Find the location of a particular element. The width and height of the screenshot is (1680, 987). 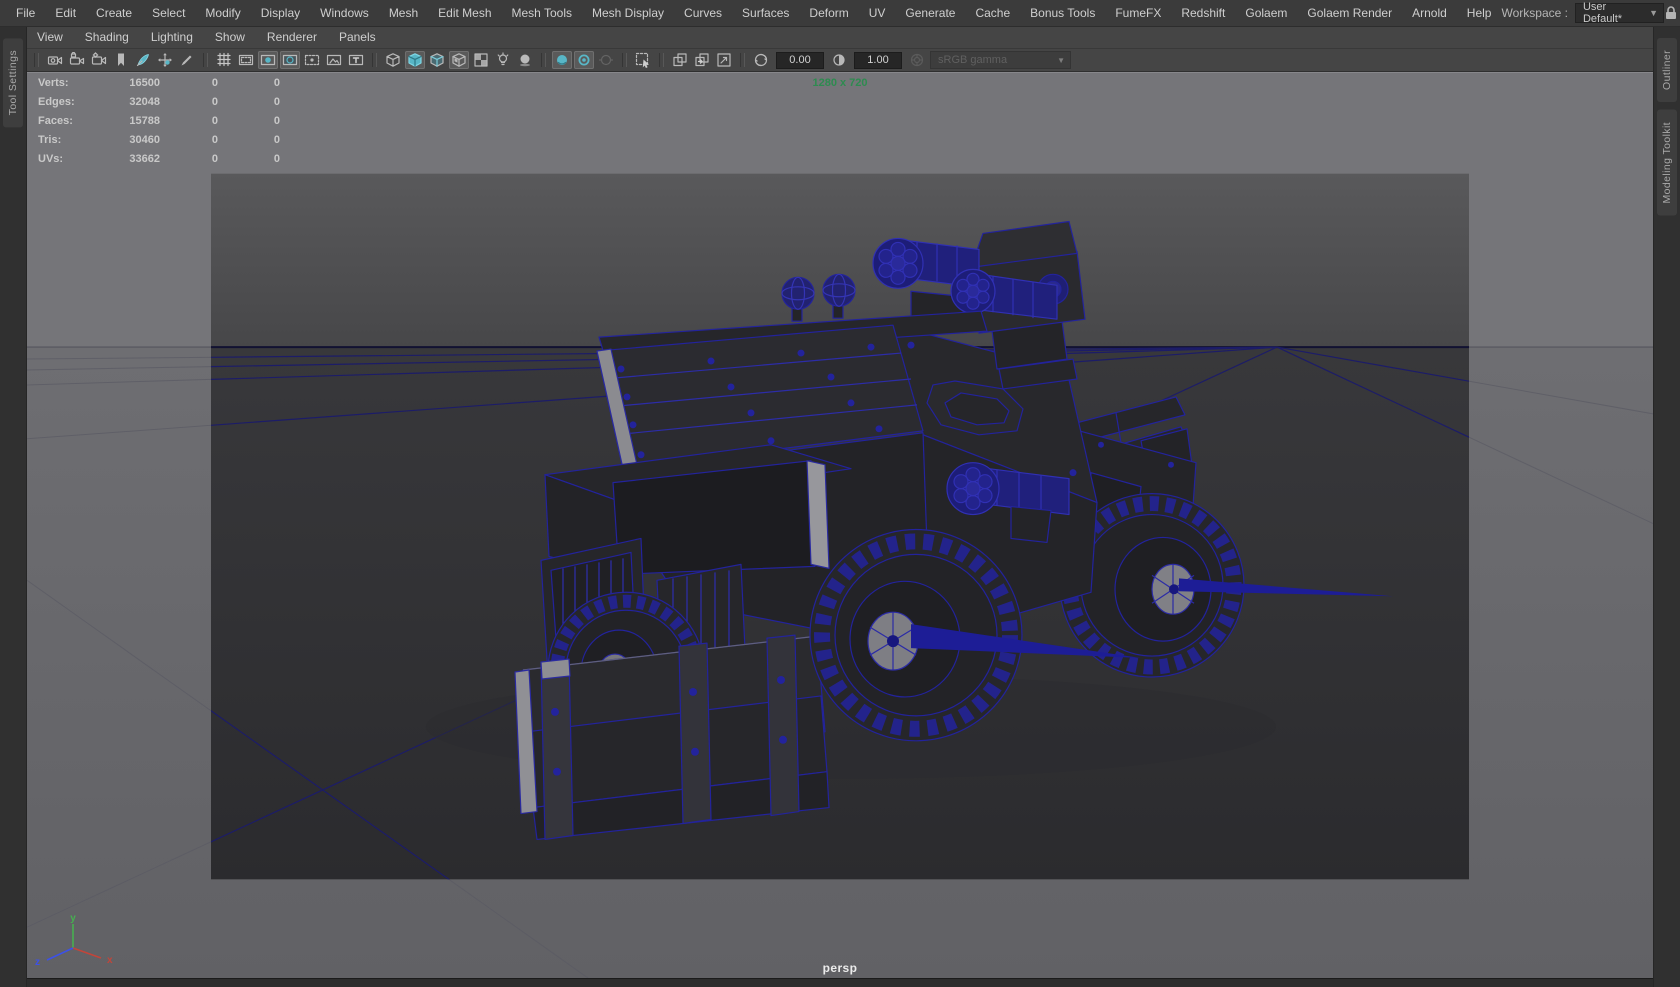

menu-item-redshift: Redshift is located at coordinates (1203, 13).